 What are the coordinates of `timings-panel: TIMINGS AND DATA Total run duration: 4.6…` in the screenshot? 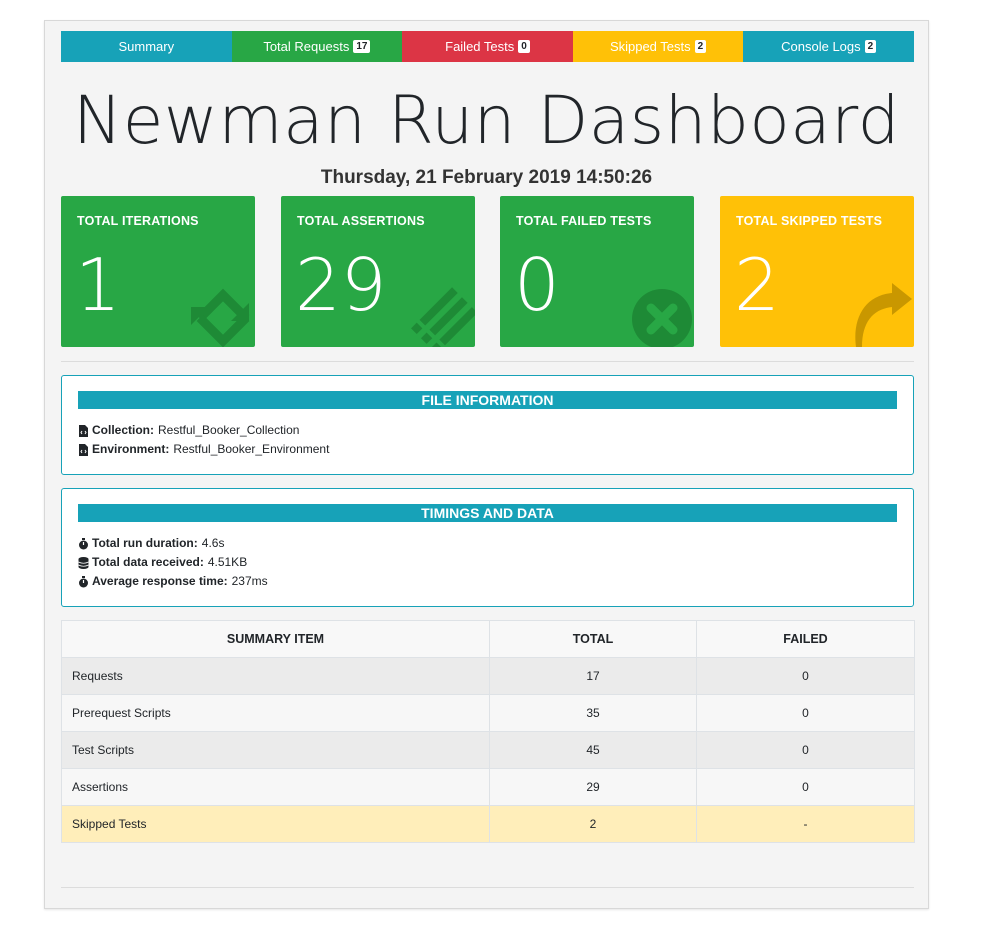 It's located at (487, 547).